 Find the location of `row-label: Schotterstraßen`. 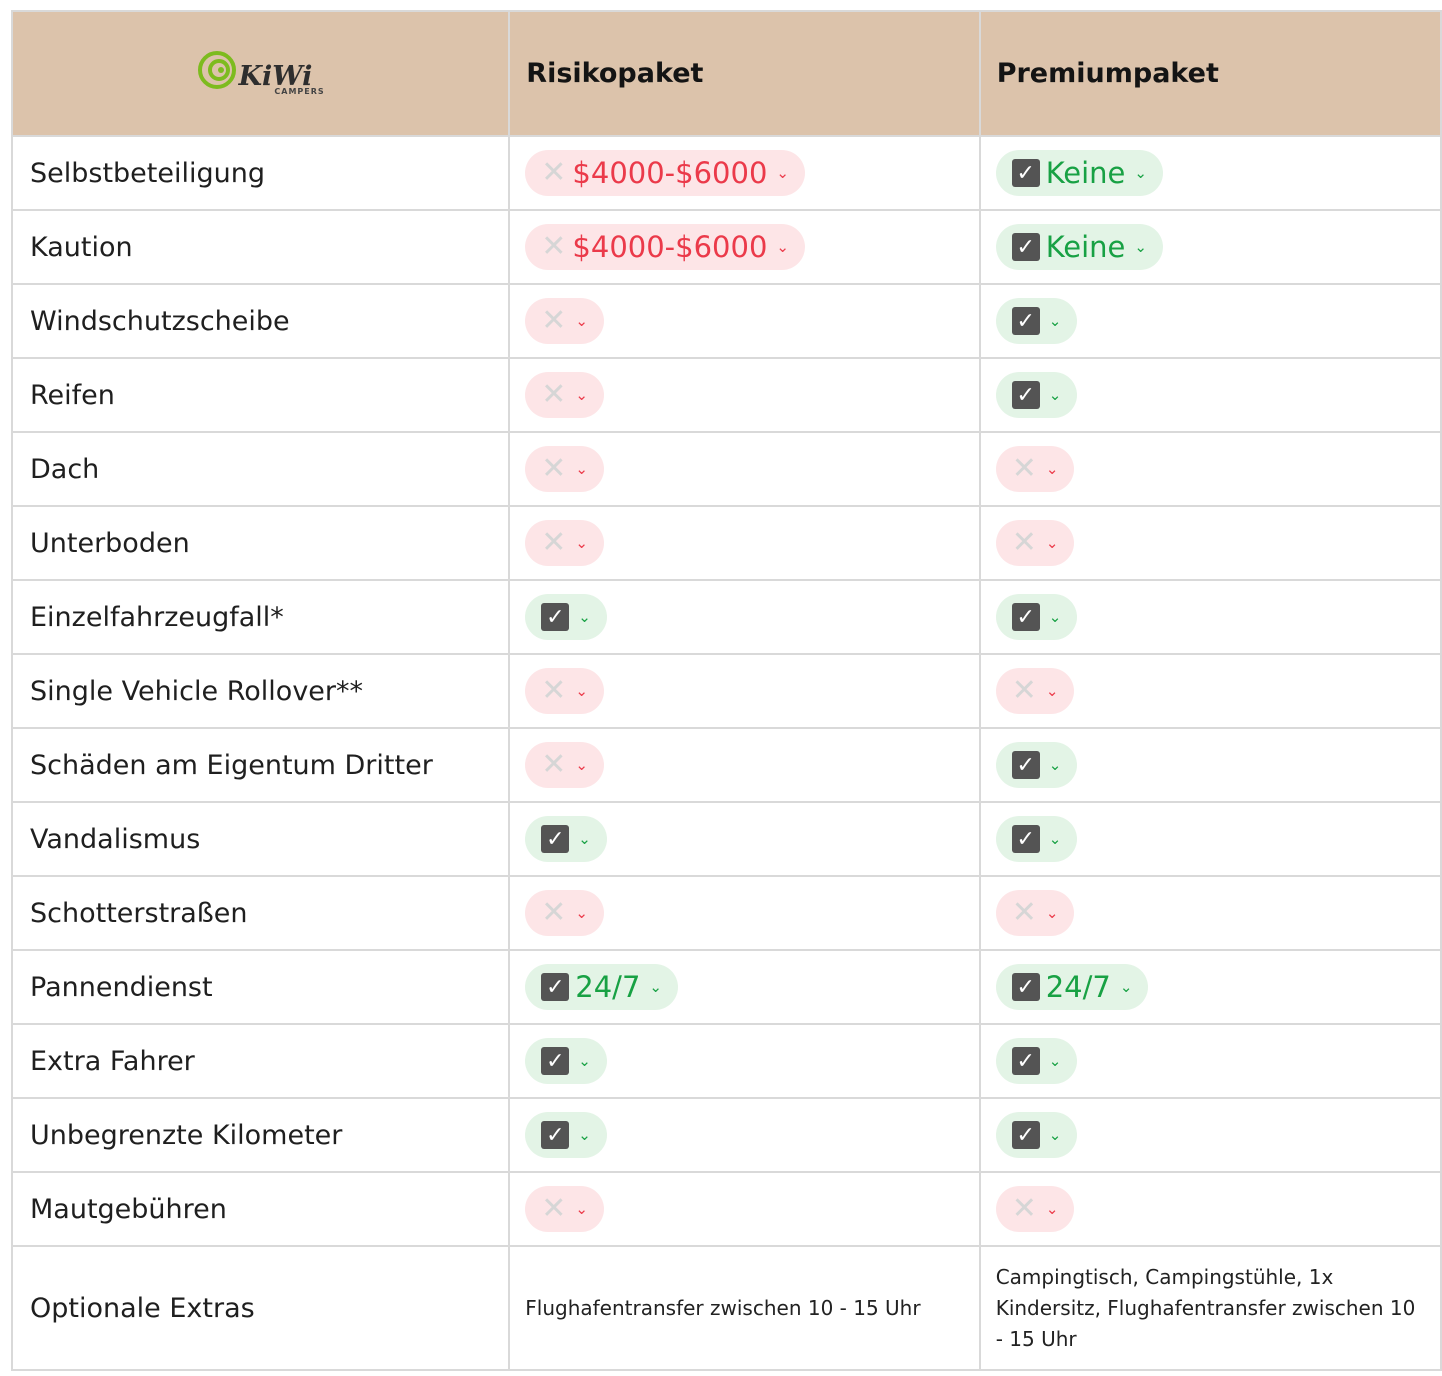

row-label: Schotterstraßen is located at coordinates (260, 913).